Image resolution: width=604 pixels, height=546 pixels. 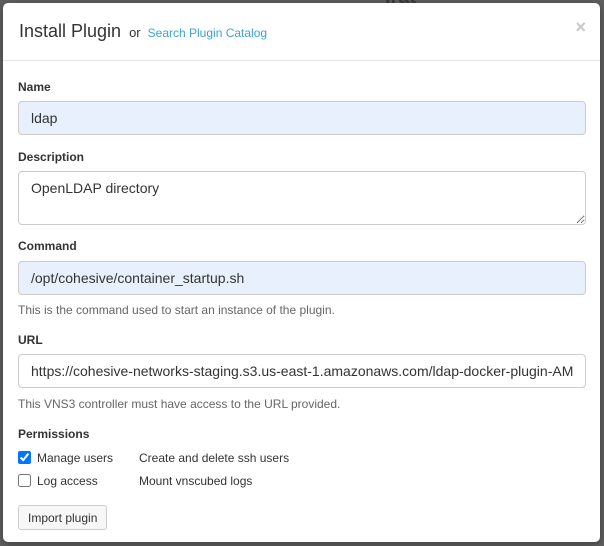 What do you see at coordinates (63, 517) in the screenshot?
I see `import-plugin-button: Import plugin` at bounding box center [63, 517].